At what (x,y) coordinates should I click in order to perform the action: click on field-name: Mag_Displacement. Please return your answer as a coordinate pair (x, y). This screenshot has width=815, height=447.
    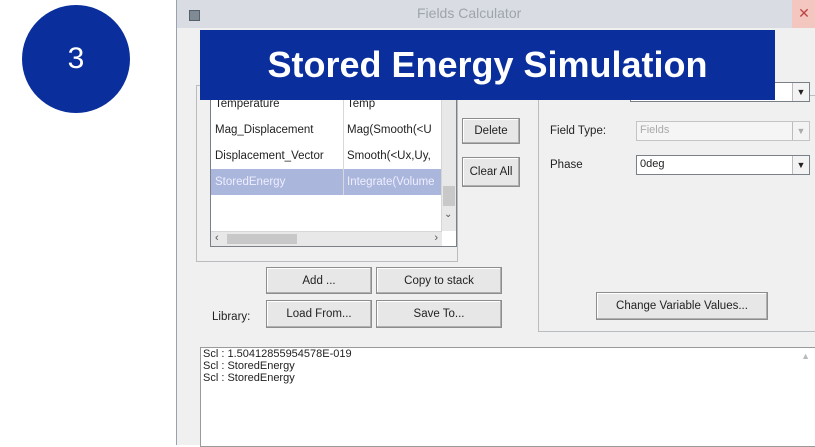
    Looking at the image, I should click on (277, 130).